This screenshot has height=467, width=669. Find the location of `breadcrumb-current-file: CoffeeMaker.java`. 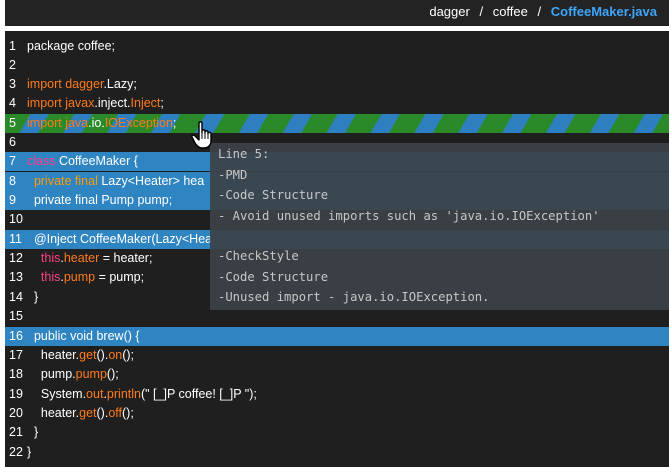

breadcrumb-current-file: CoffeeMaker.java is located at coordinates (604, 11).